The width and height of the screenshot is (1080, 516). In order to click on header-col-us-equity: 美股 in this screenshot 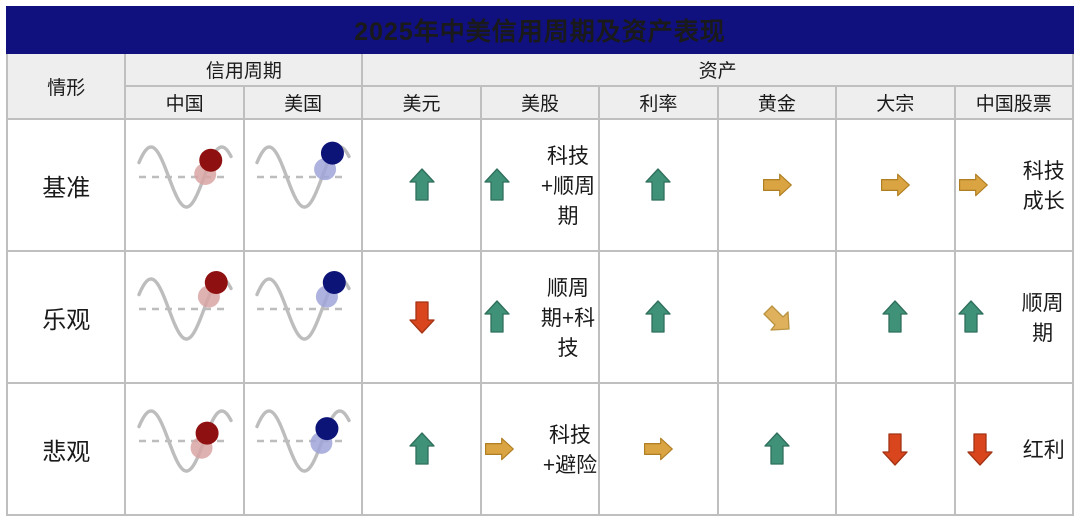, I will do `click(540, 102)`.